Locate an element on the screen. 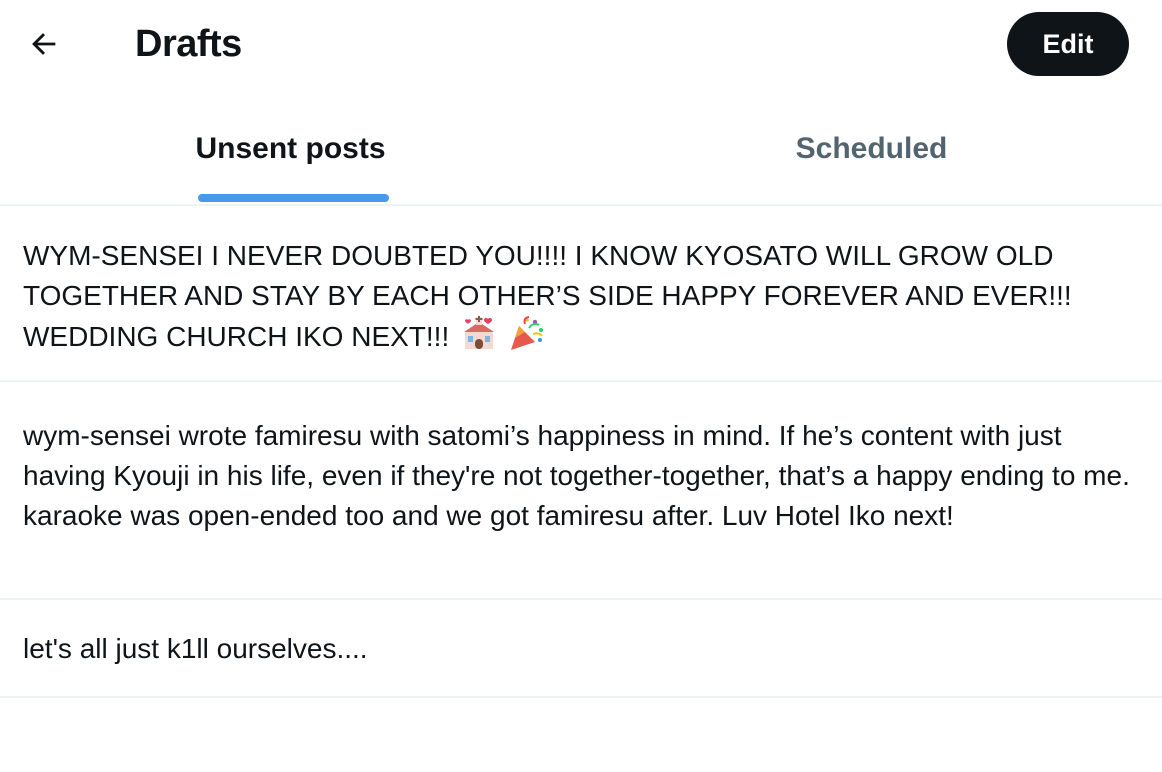 The height and width of the screenshot is (772, 1162). top-bar: Drafts Edit is located at coordinates (581, 45).